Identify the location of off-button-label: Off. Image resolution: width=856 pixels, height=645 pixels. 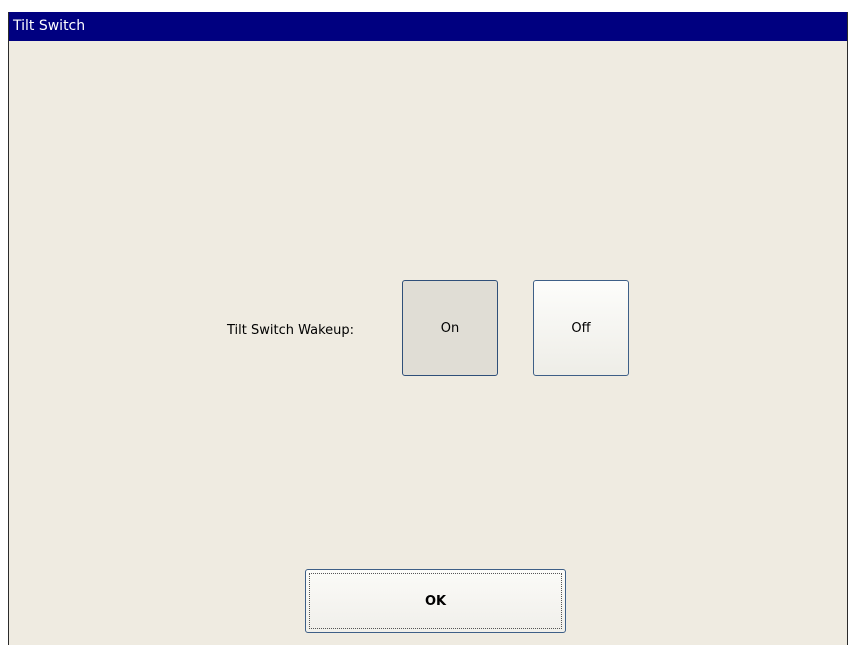
(581, 328).